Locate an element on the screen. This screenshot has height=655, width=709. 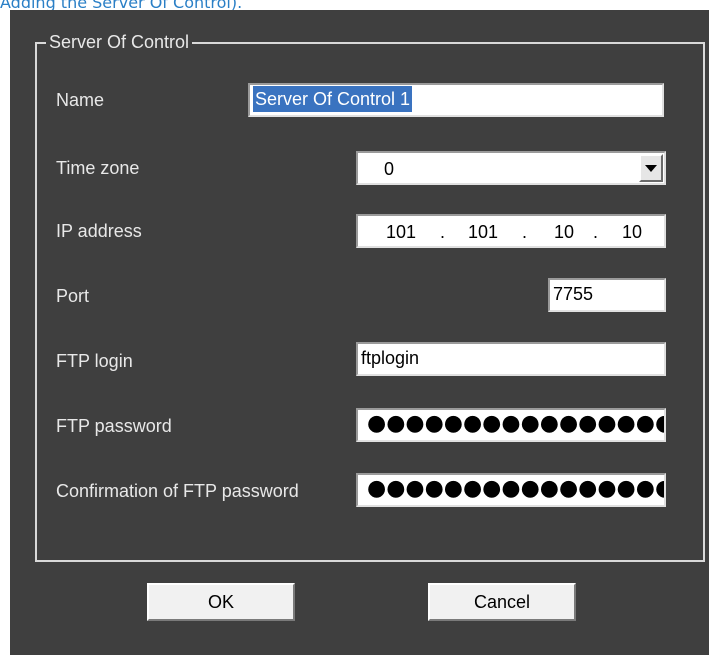
ip-octet-3: 10 is located at coordinates (564, 232).